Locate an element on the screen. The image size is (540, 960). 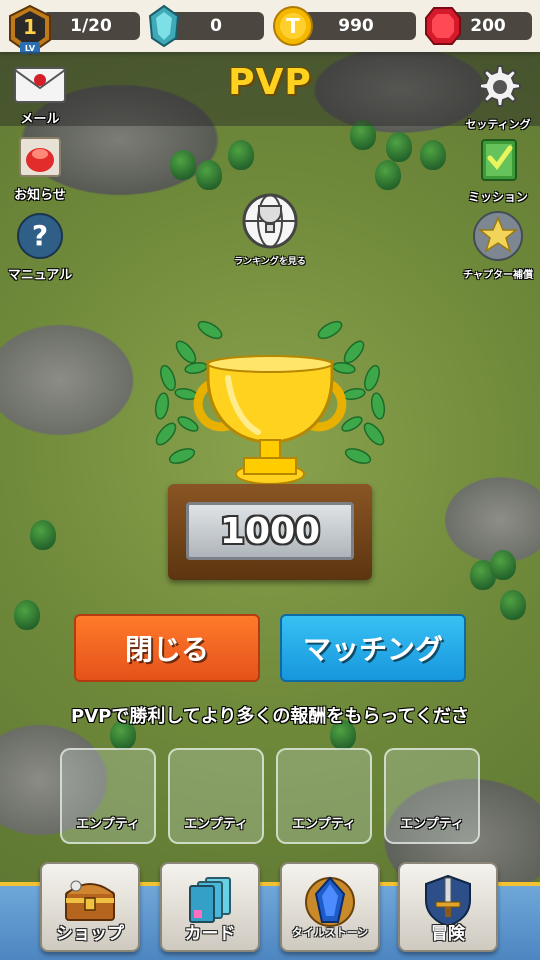
gold-coin-icon: T is located at coordinates (293, 26).